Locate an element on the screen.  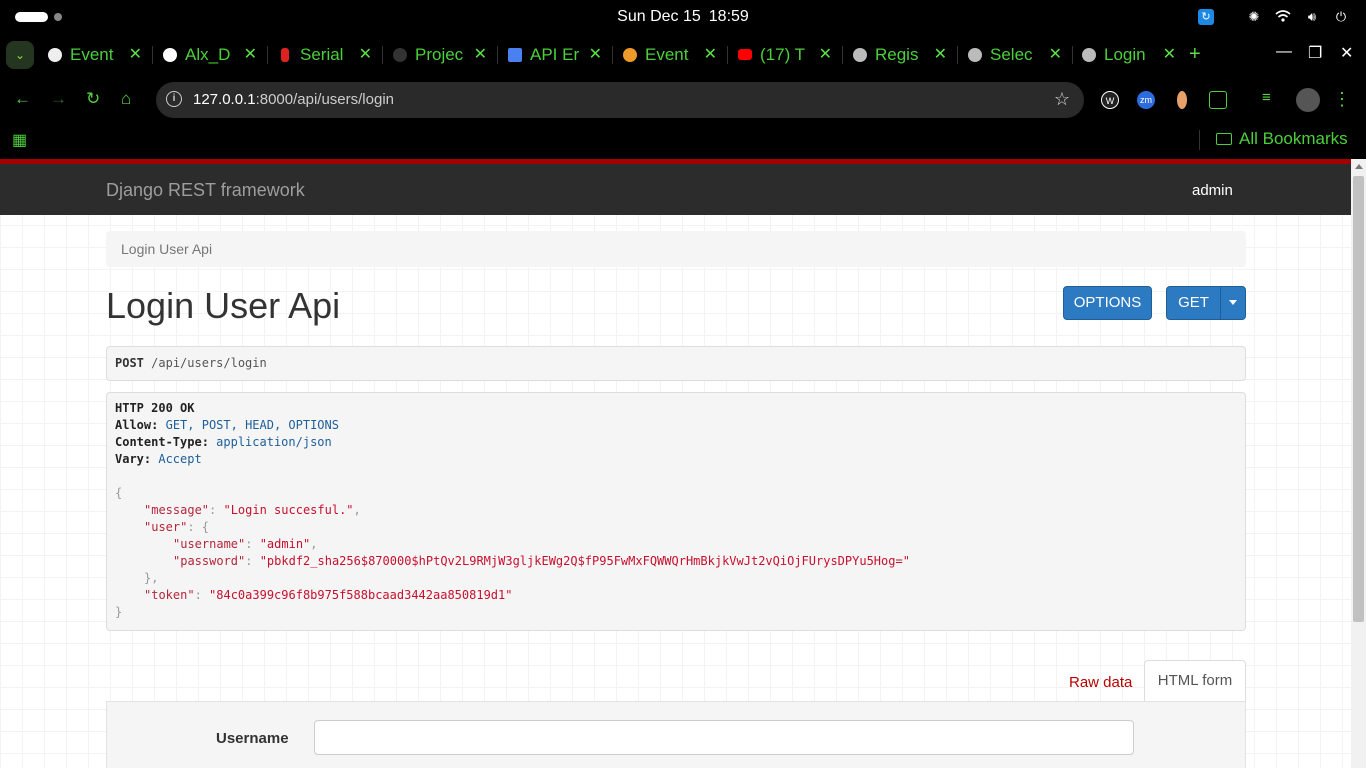
browser-tab: Alx_D ✕ is located at coordinates (210, 55).